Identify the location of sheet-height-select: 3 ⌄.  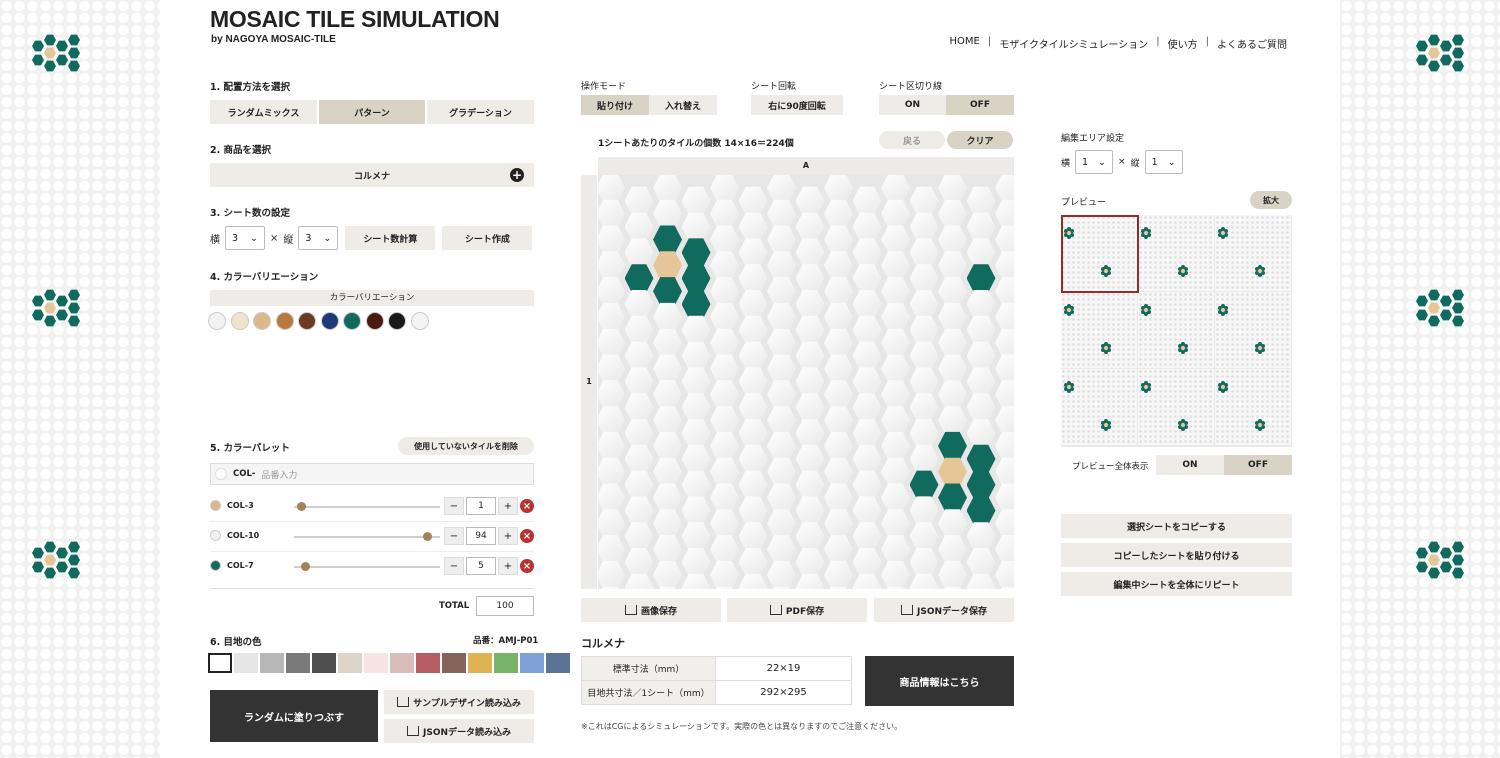
(318, 238).